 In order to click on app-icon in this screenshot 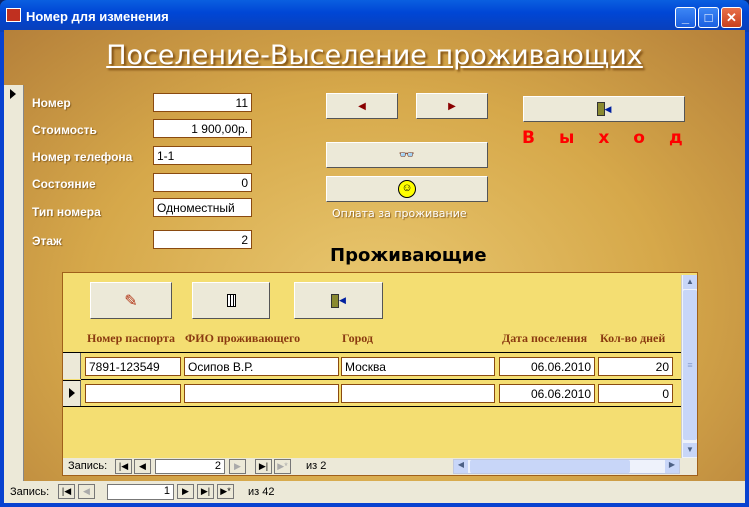, I will do `click(13, 15)`.